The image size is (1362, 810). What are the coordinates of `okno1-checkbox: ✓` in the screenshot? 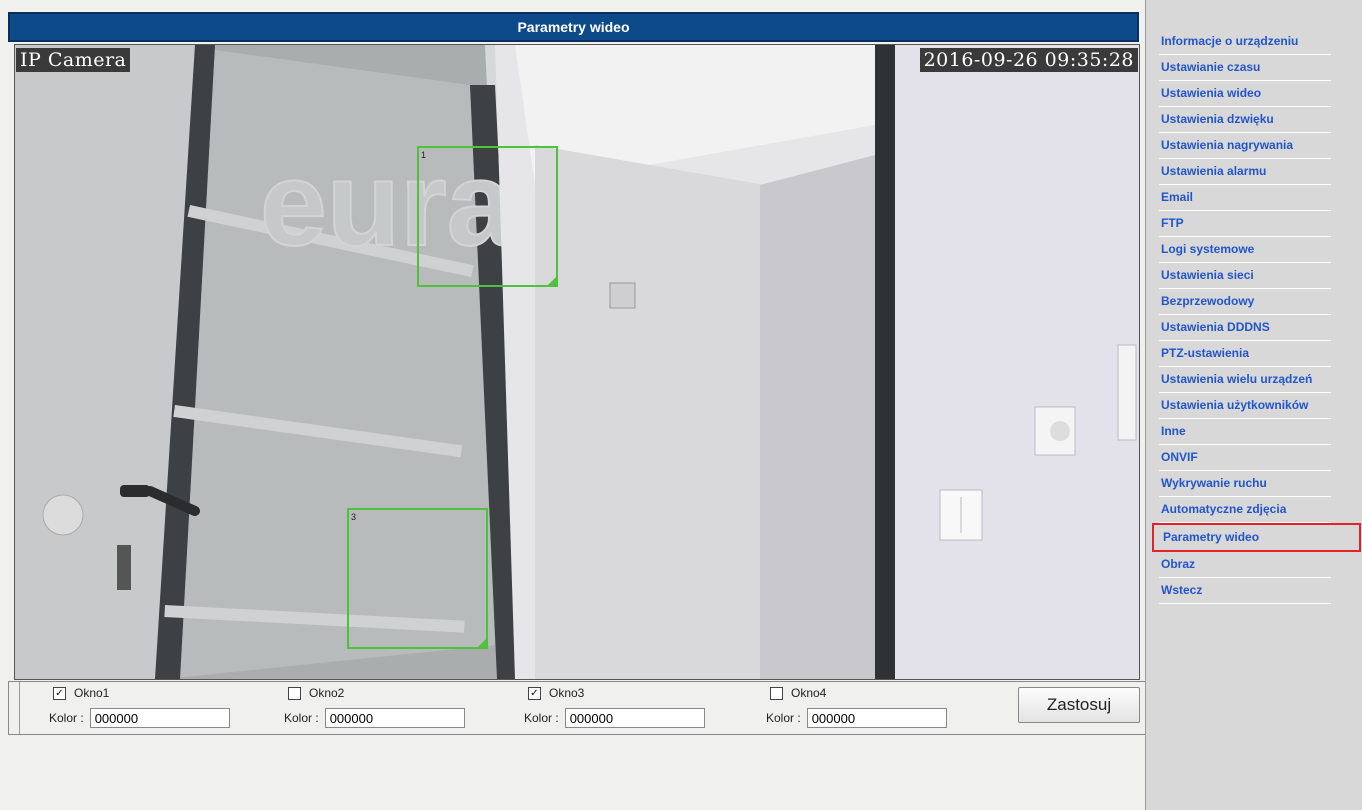 It's located at (59, 693).